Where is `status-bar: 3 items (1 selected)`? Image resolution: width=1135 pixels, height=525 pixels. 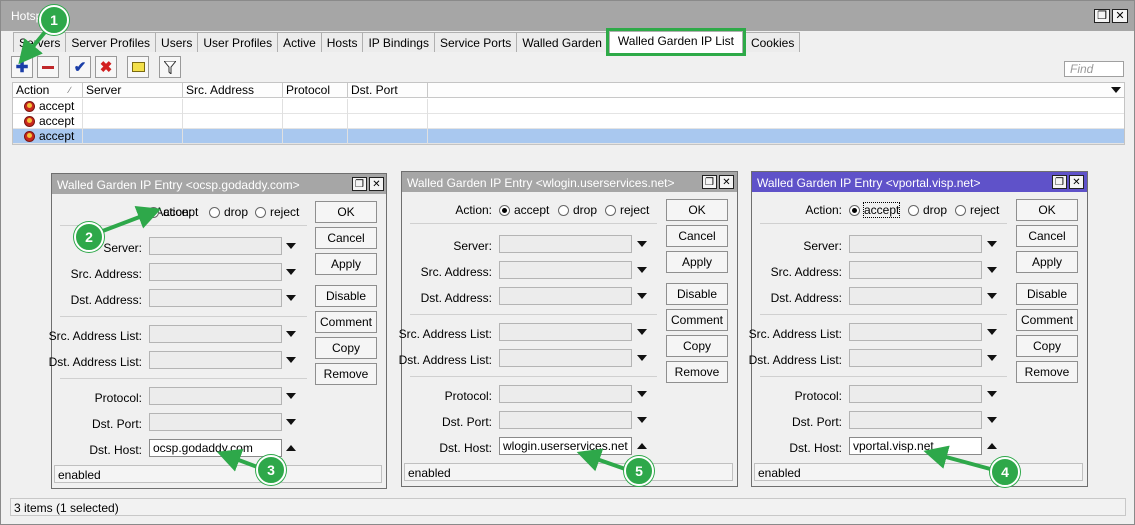 status-bar: 3 items (1 selected) is located at coordinates (568, 507).